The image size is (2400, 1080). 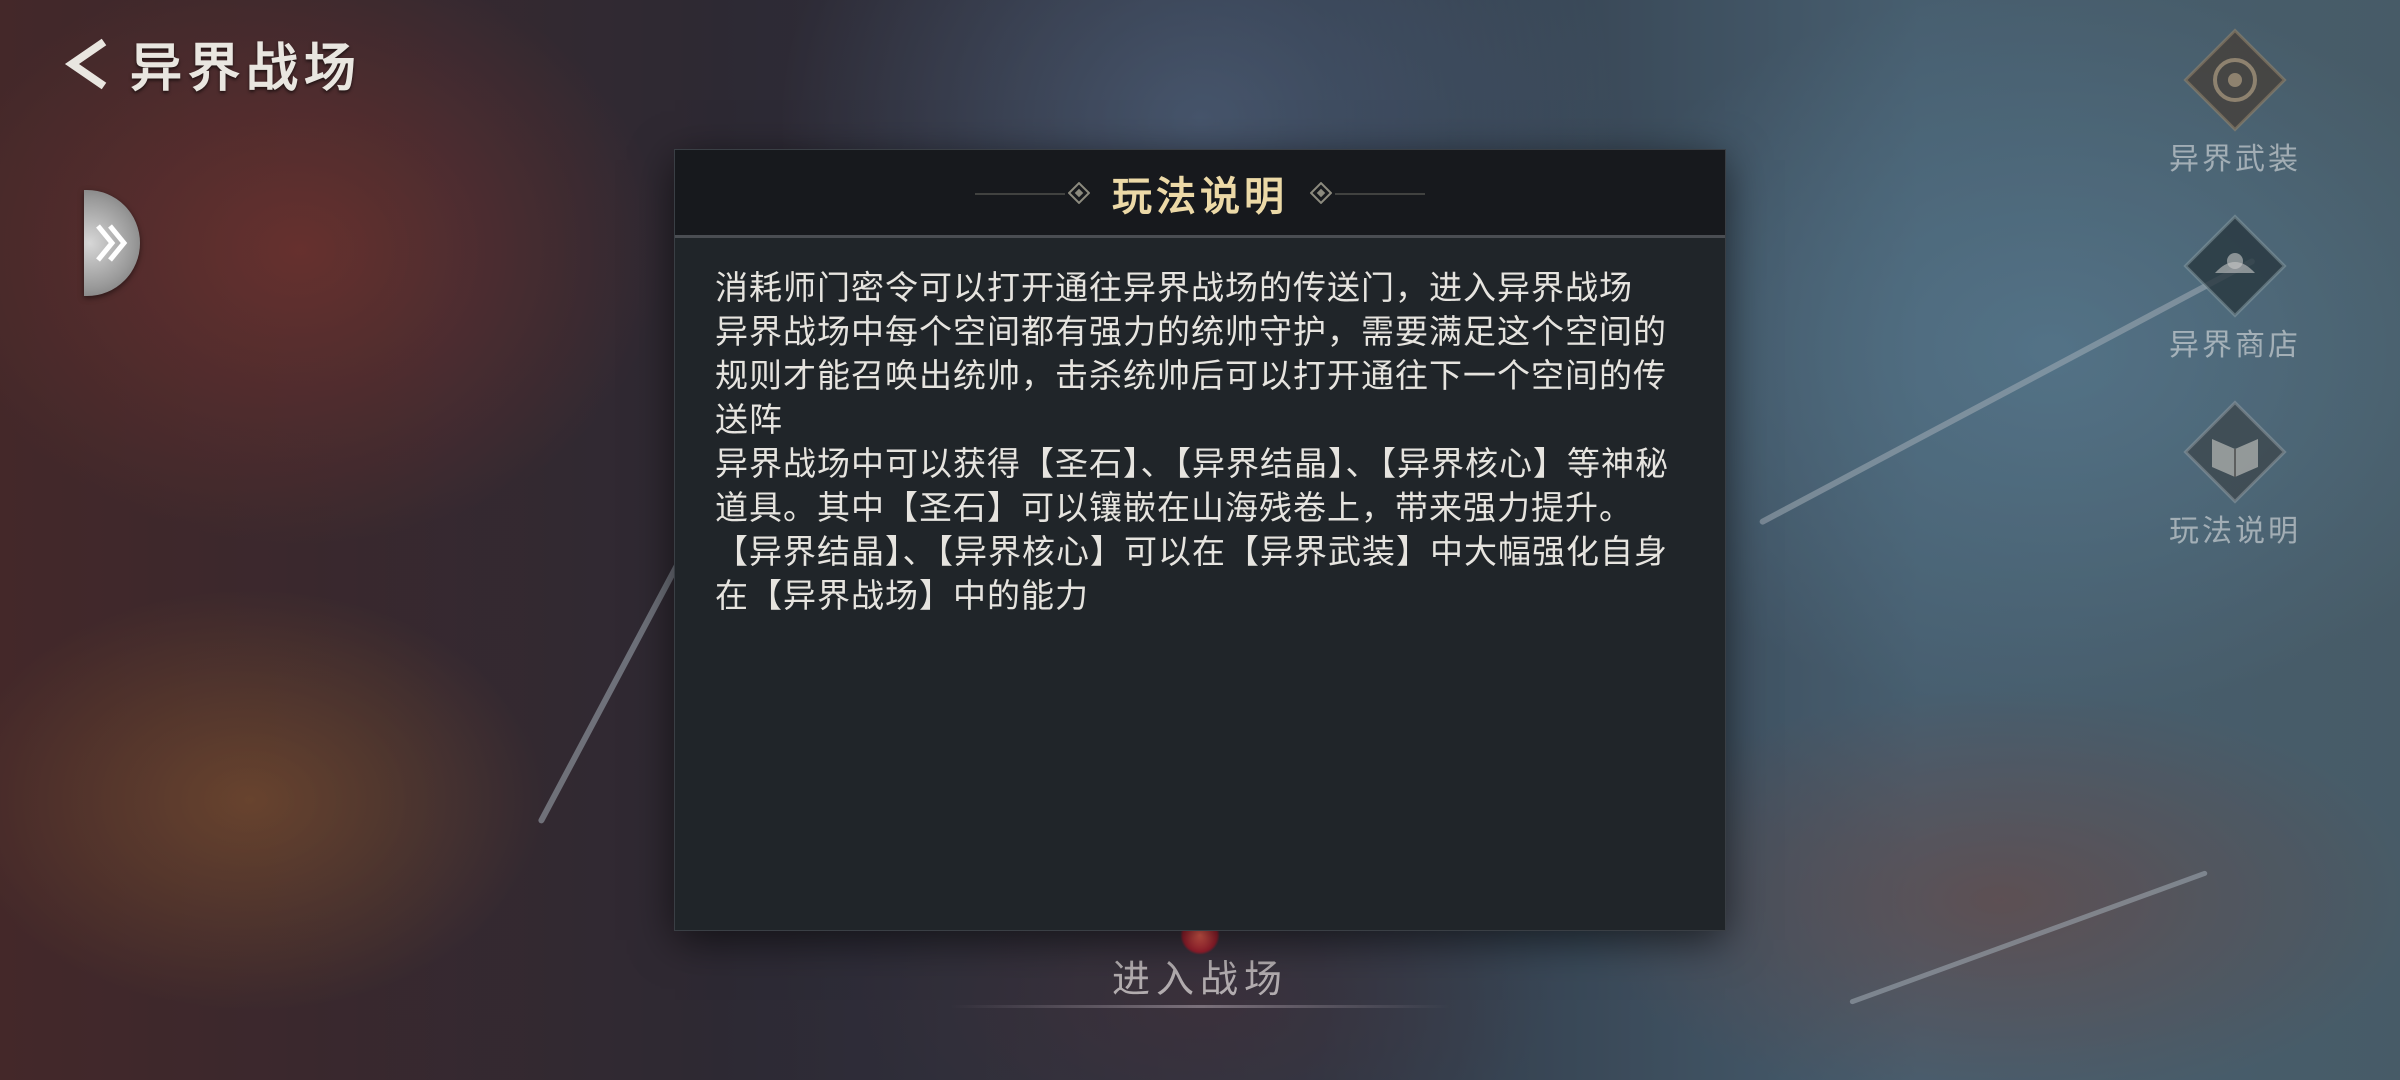 I want to click on shop-emblem-icon, so click(x=2235, y=266).